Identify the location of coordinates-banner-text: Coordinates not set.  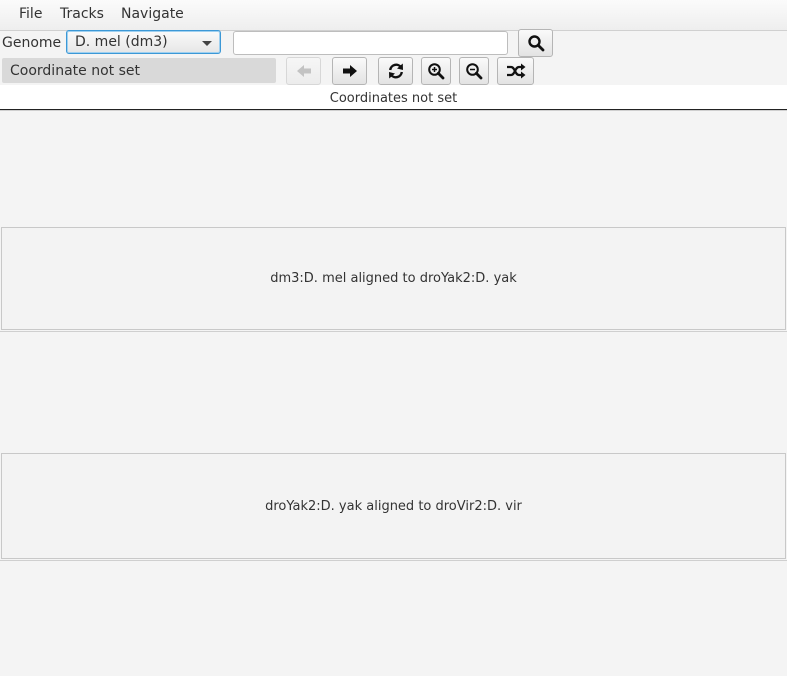
(393, 98).